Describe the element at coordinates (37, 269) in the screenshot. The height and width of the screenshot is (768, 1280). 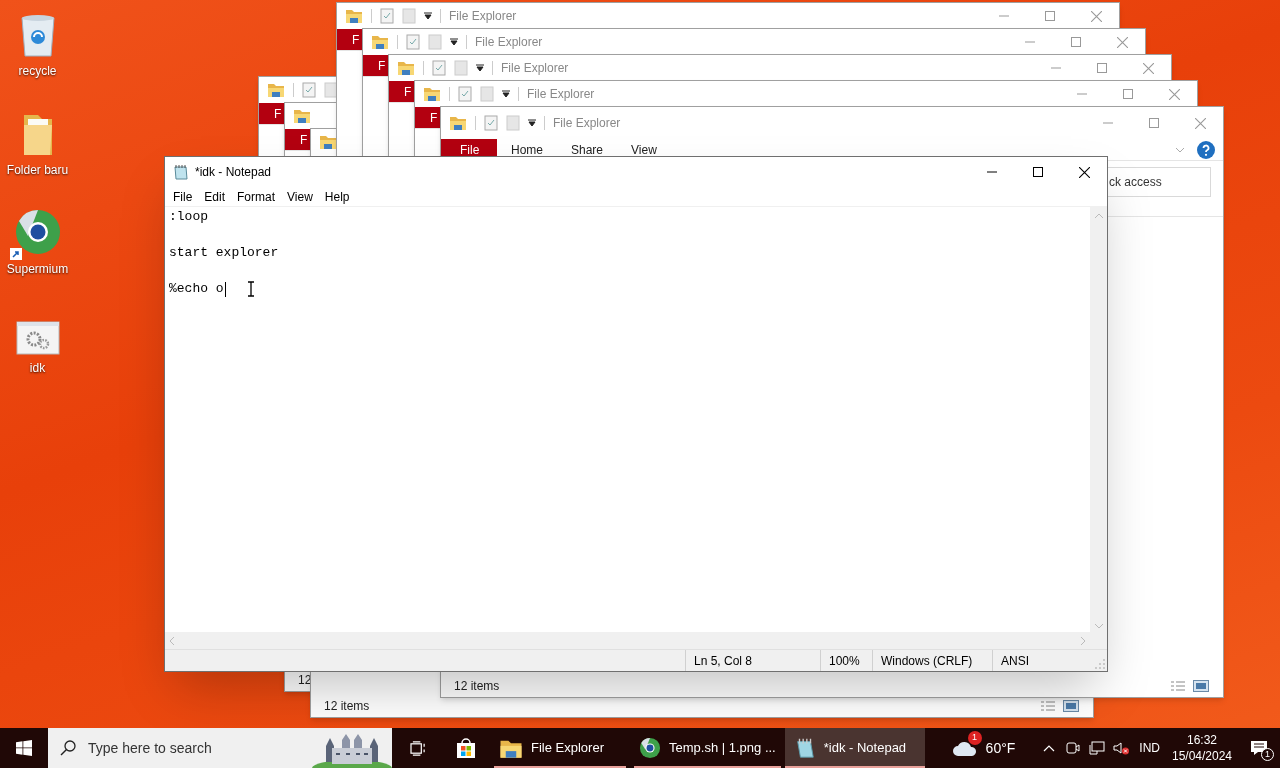
I see `desktop-icon-label: Supermium` at that location.